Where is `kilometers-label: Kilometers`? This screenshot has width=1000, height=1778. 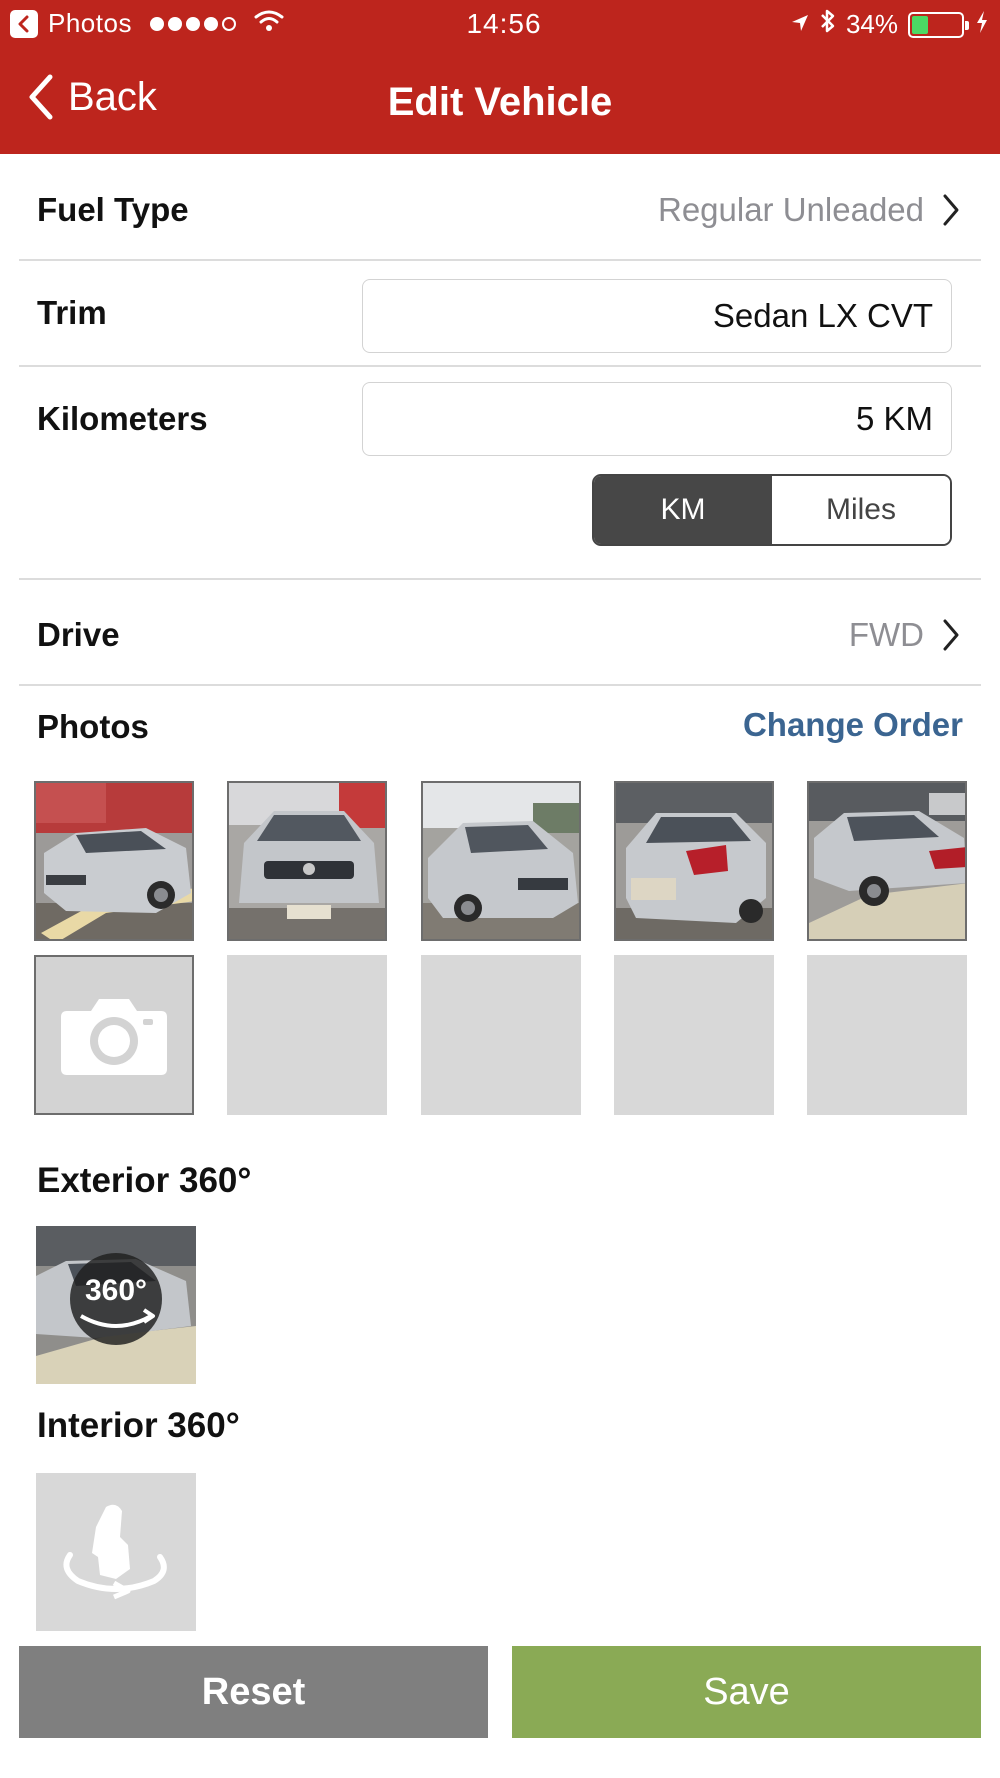 kilometers-label: Kilometers is located at coordinates (122, 418).